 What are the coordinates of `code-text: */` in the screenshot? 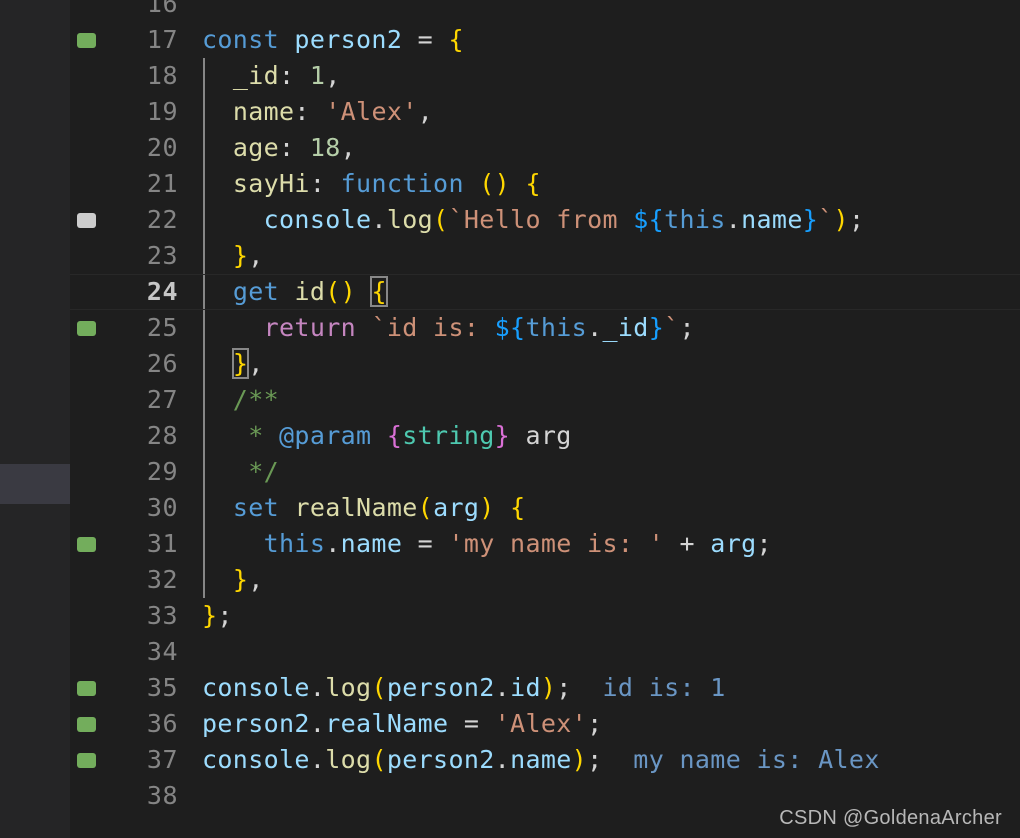 It's located at (240, 472).